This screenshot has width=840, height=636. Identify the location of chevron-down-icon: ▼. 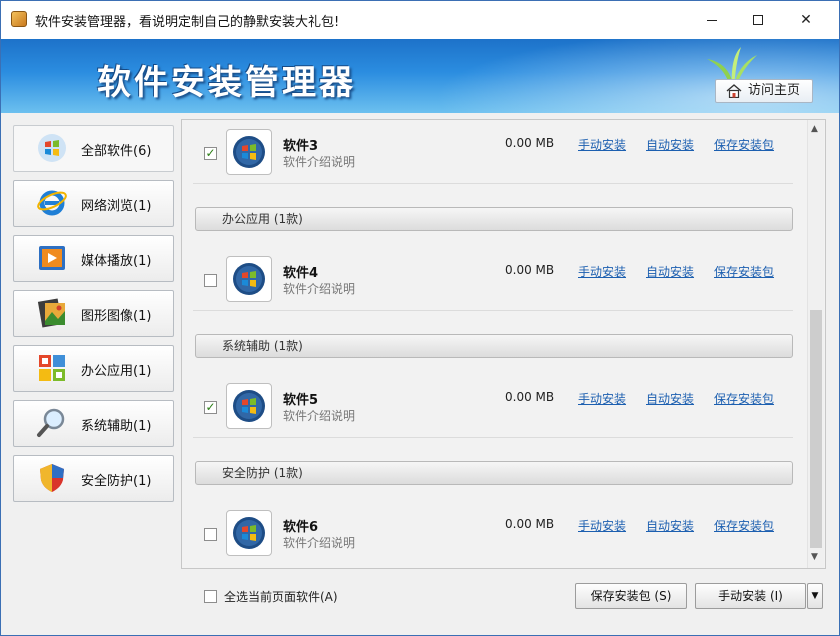
(815, 596).